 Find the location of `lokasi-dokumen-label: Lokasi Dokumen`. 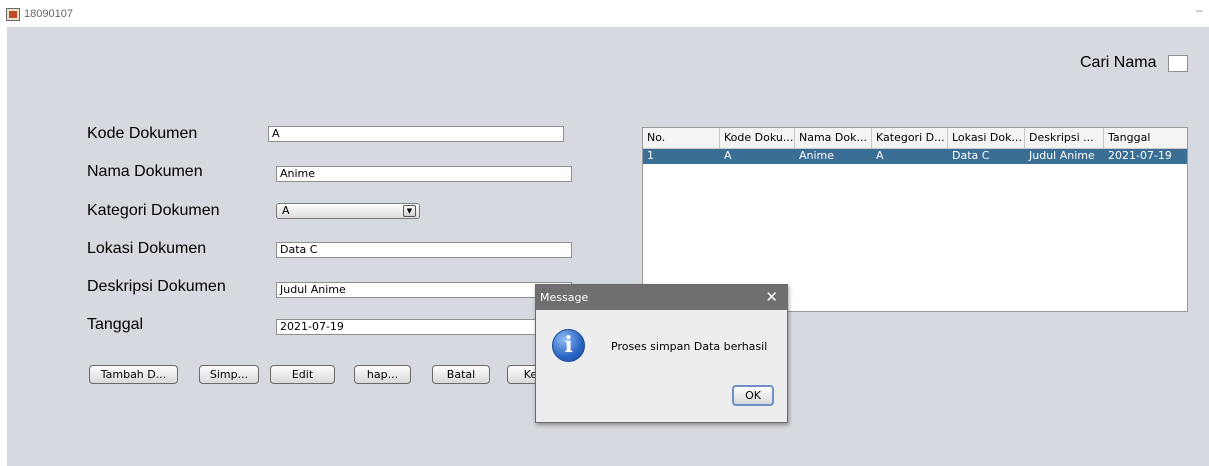

lokasi-dokumen-label: Lokasi Dokumen is located at coordinates (147, 248).